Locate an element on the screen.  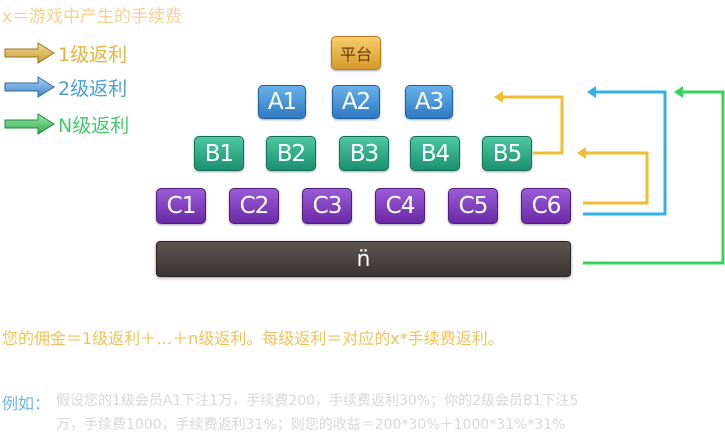
level2-arrowhead is located at coordinates (591, 92).